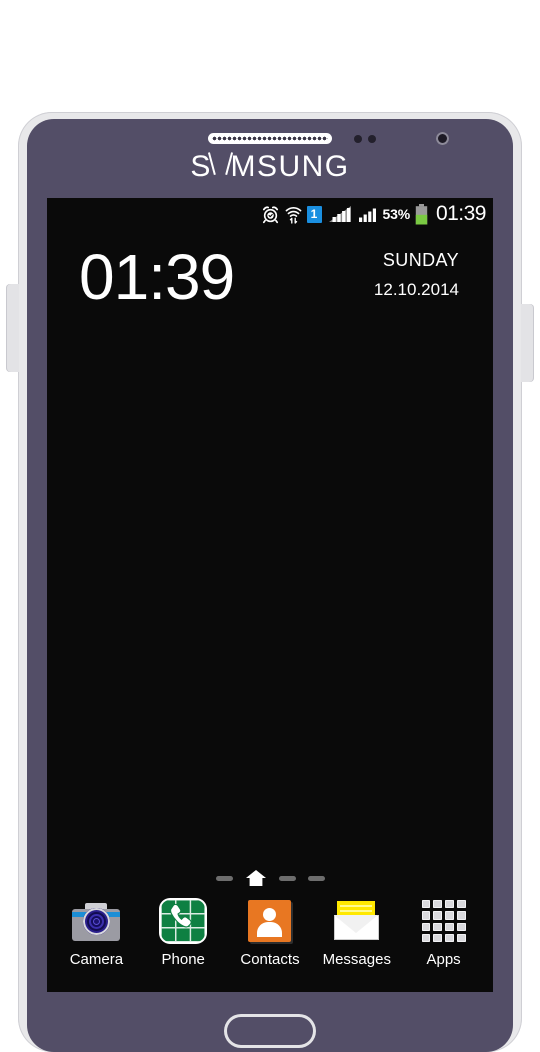 The image size is (540, 1052). What do you see at coordinates (270, 282) in the screenshot?
I see `clock-widget: 01:39 SUNDAY 12.10.2014` at bounding box center [270, 282].